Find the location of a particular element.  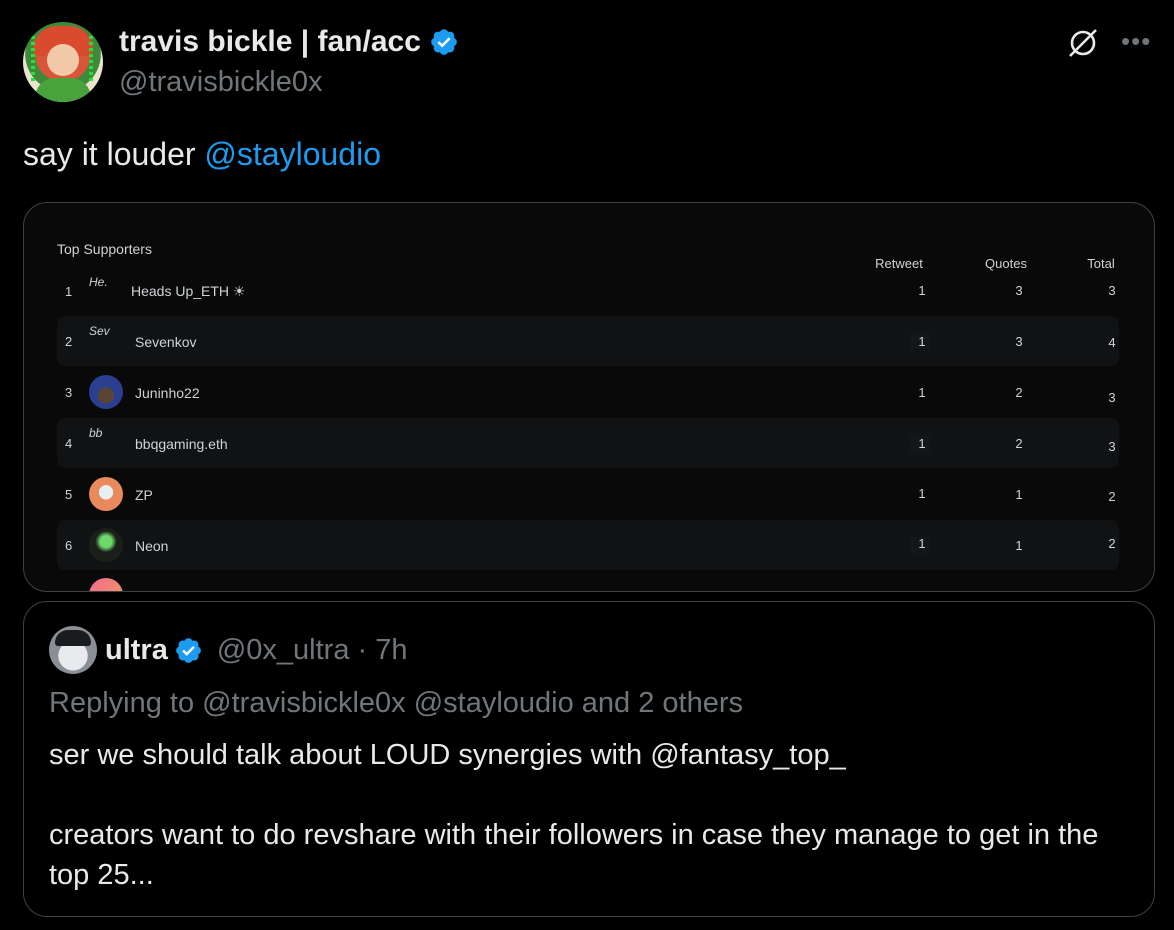

mention-link: @stayloudio is located at coordinates (292, 154).